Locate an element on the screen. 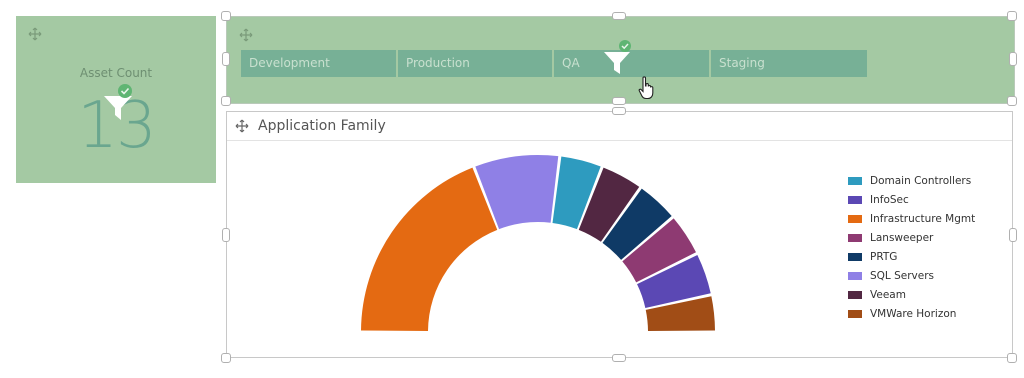  asset-count-tile: Asset Count 13 is located at coordinates (116, 99).